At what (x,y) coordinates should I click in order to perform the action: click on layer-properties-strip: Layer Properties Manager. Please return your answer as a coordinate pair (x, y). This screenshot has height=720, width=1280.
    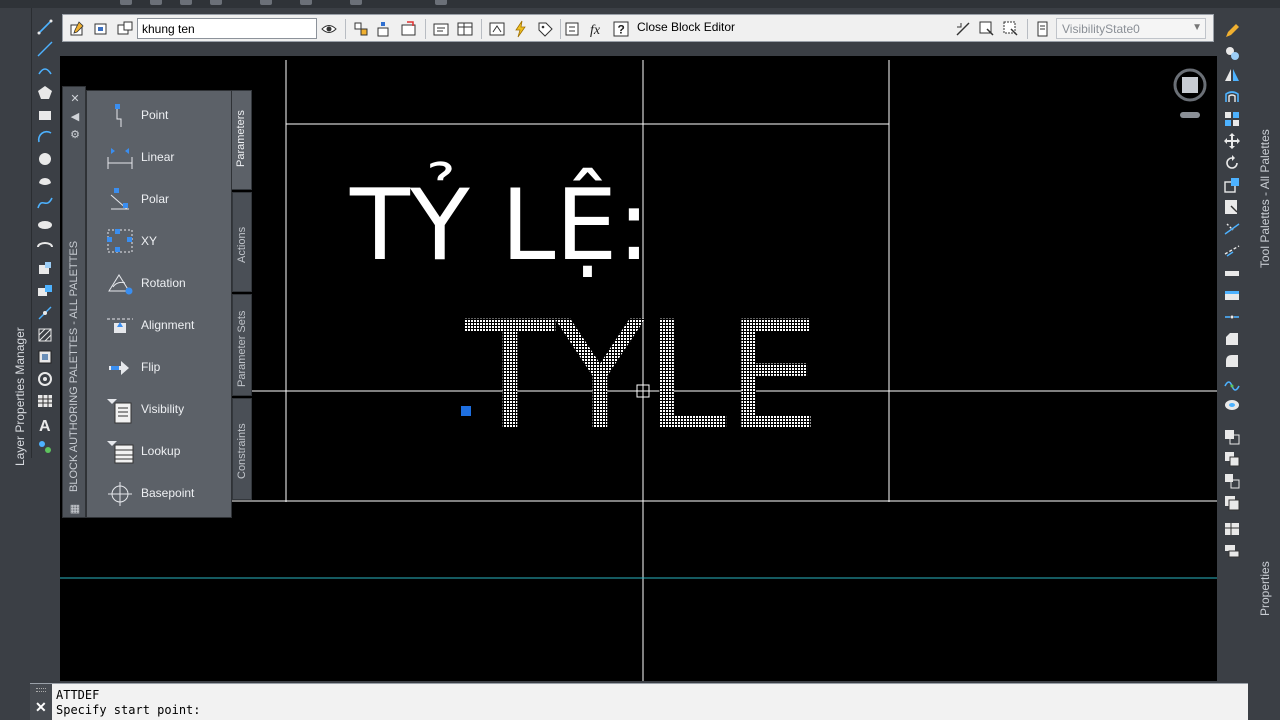
    Looking at the image, I should click on (15, 345).